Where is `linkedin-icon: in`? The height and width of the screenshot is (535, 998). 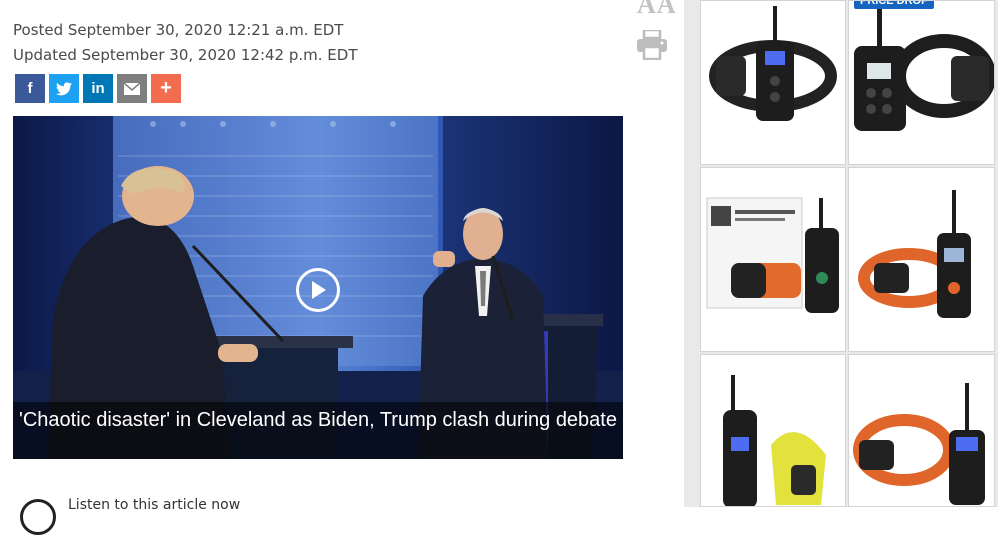 linkedin-icon: in is located at coordinates (98, 88).